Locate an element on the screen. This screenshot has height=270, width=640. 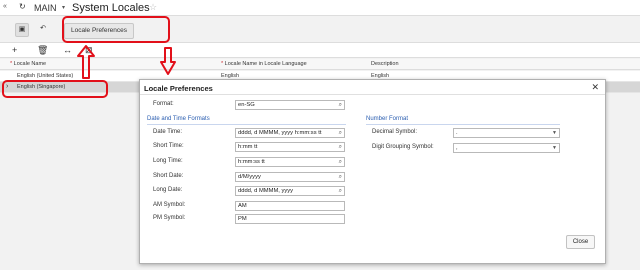
page-title: System Locales is located at coordinates (111, 8).